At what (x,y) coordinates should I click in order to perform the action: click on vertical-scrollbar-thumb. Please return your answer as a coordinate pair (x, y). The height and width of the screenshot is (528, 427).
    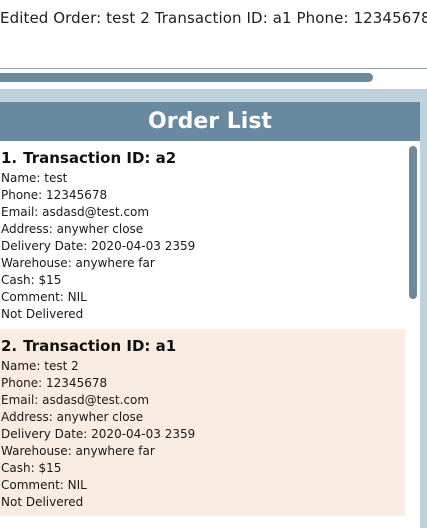
    Looking at the image, I should click on (413, 222).